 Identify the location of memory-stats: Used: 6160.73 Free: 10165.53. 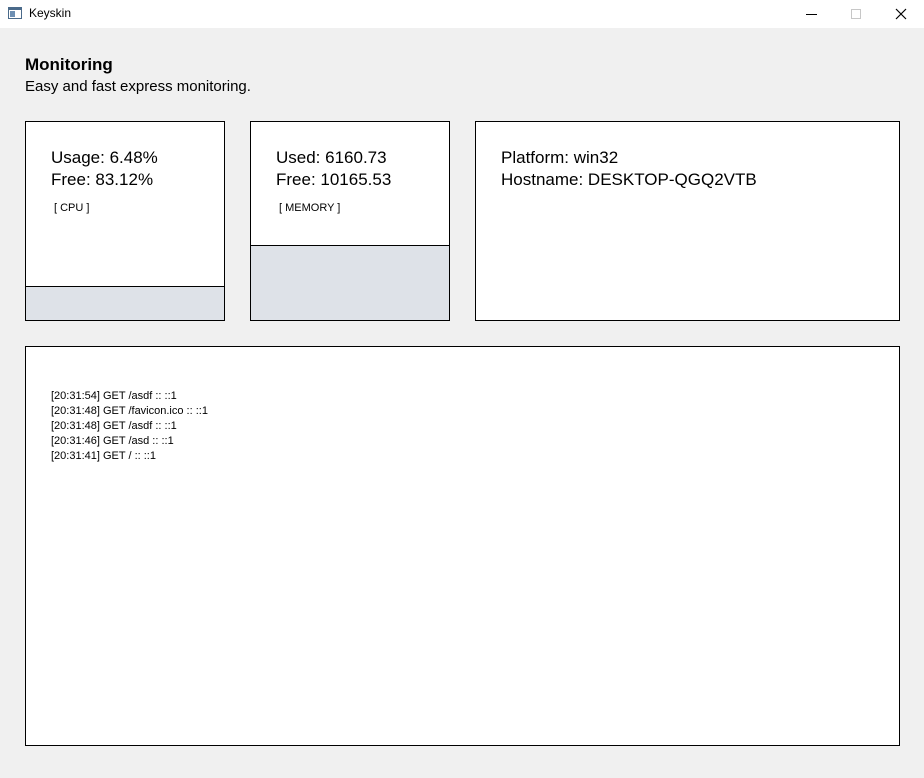
(333, 169).